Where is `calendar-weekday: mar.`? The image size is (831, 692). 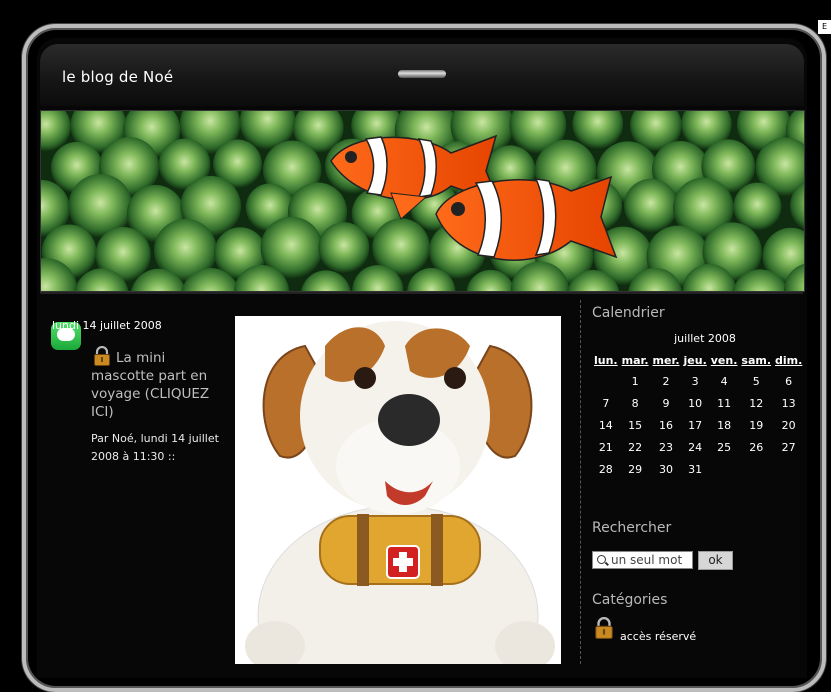
calendar-weekday: mar. is located at coordinates (635, 360).